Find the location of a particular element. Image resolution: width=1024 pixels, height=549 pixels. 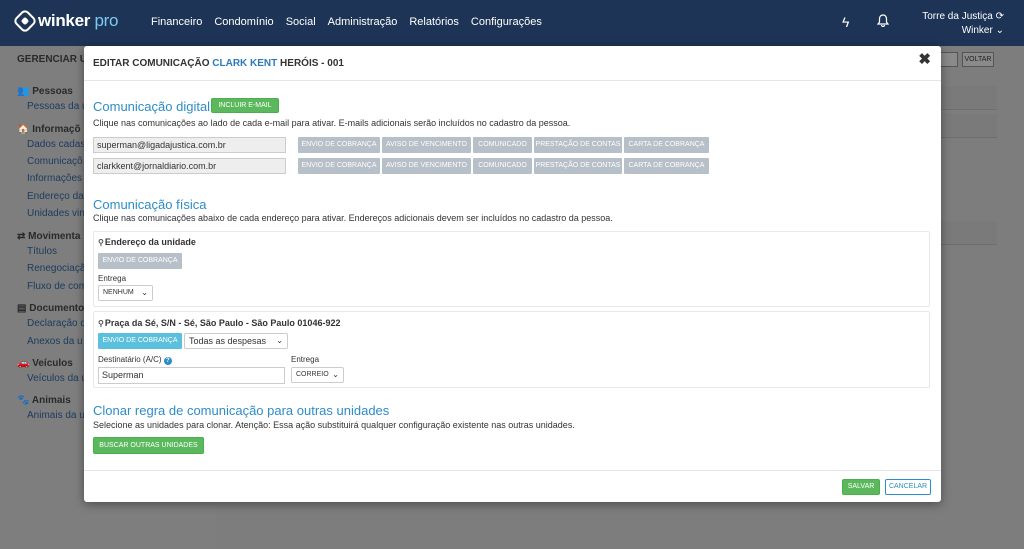

sidebar-link: Renegociaçã is located at coordinates (56, 268).